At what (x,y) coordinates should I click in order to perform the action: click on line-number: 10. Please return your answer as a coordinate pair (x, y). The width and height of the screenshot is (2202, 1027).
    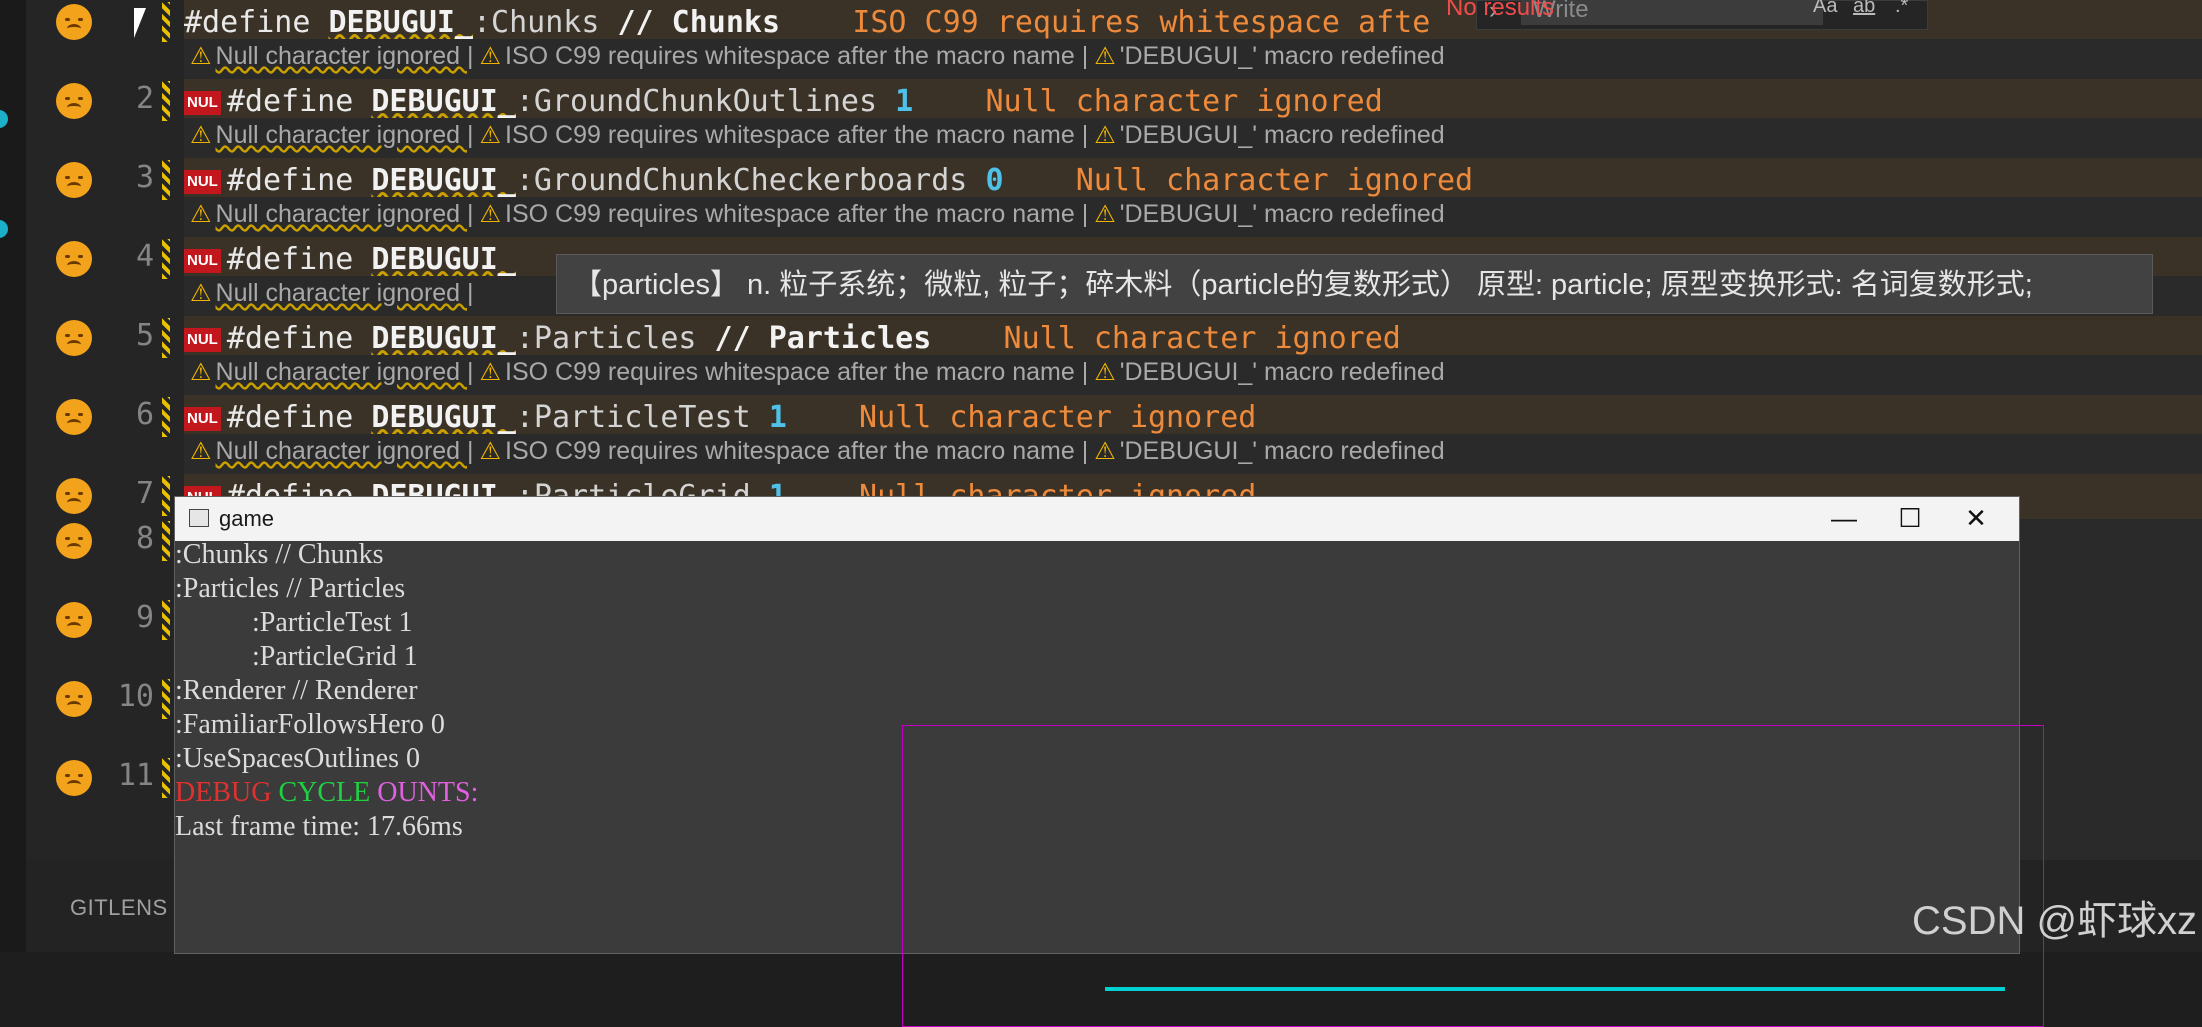
    Looking at the image, I should click on (135, 696).